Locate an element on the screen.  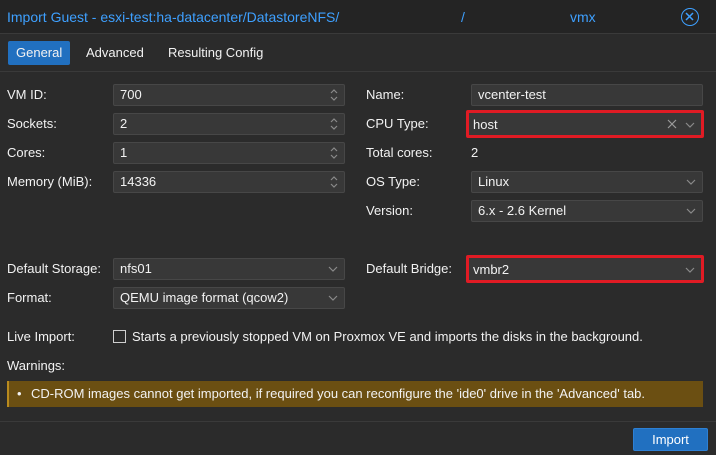
version-value: 6.x - 2.6 Kernel is located at coordinates (522, 210).